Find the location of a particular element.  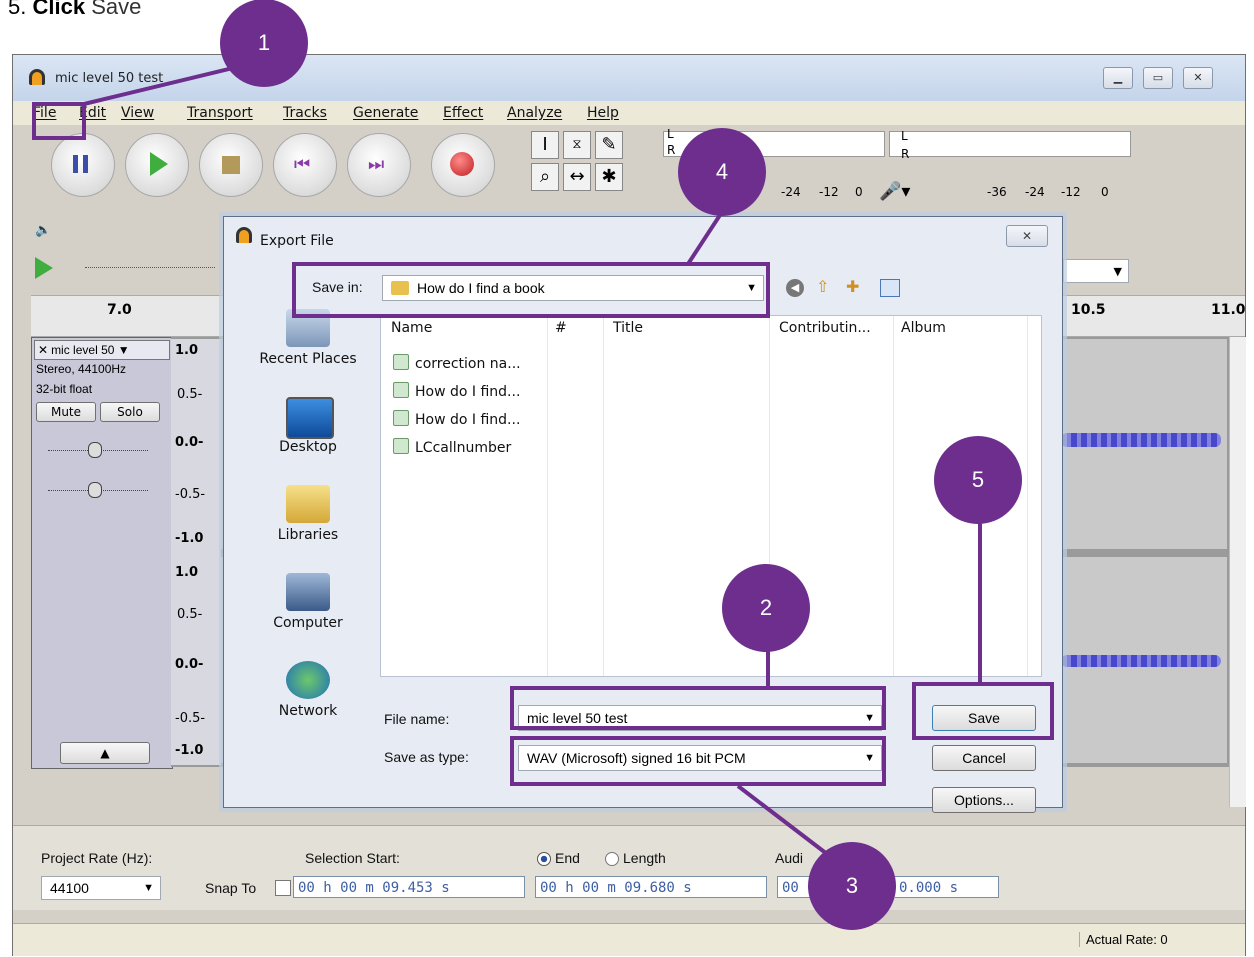

badge-3: 3 is located at coordinates (852, 886).